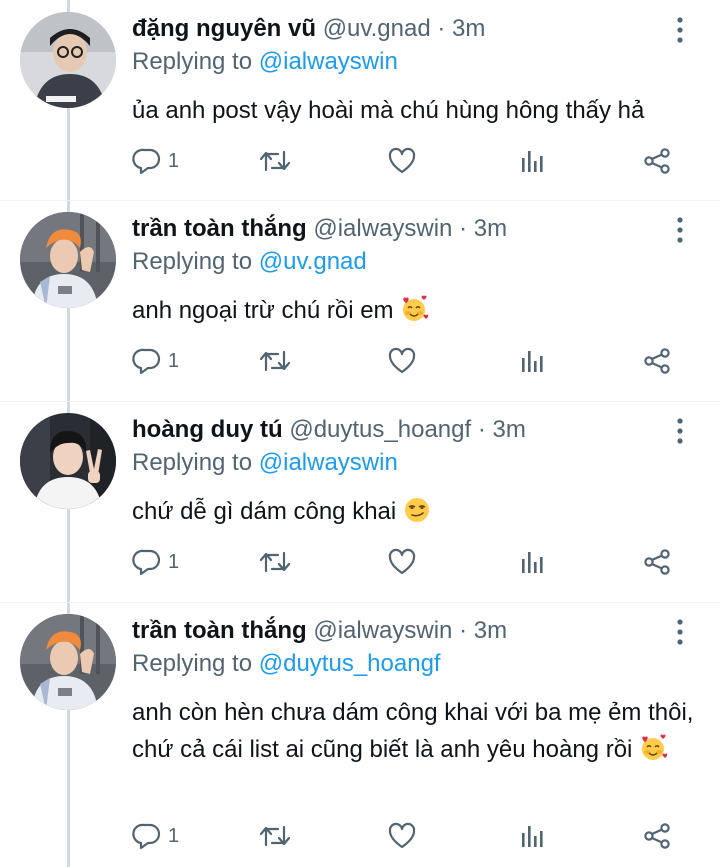 The height and width of the screenshot is (867, 720). What do you see at coordinates (419, 511) in the screenshot?
I see `tweet-text: chứ dễ gì dám công khai` at bounding box center [419, 511].